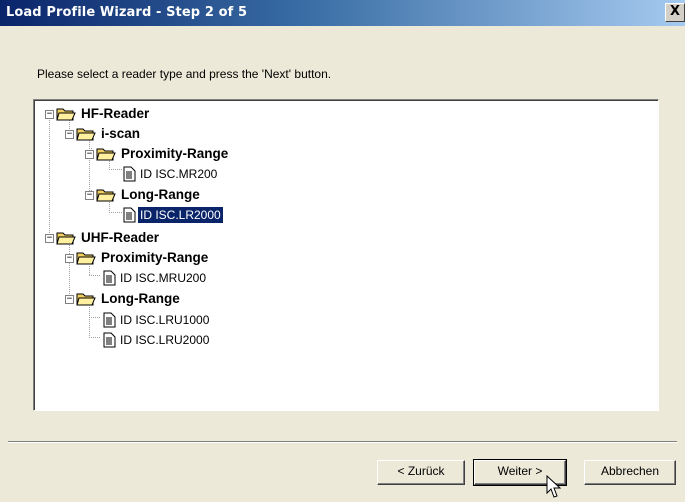  What do you see at coordinates (127, 12) in the screenshot?
I see `window-title: Load Profile Wizard - Step 2 of 5` at bounding box center [127, 12].